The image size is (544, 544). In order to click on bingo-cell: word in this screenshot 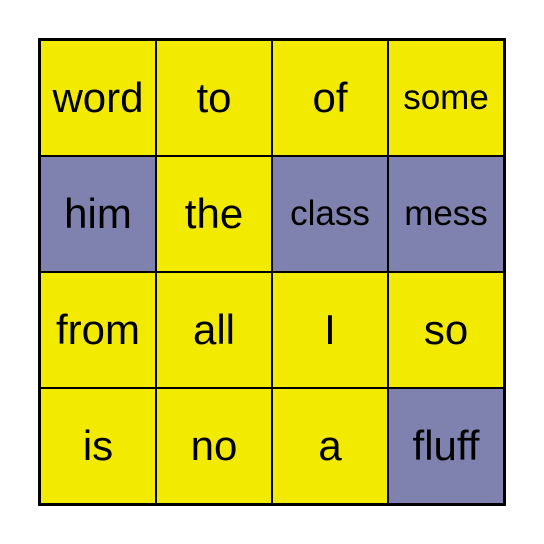, I will do `click(98, 98)`.